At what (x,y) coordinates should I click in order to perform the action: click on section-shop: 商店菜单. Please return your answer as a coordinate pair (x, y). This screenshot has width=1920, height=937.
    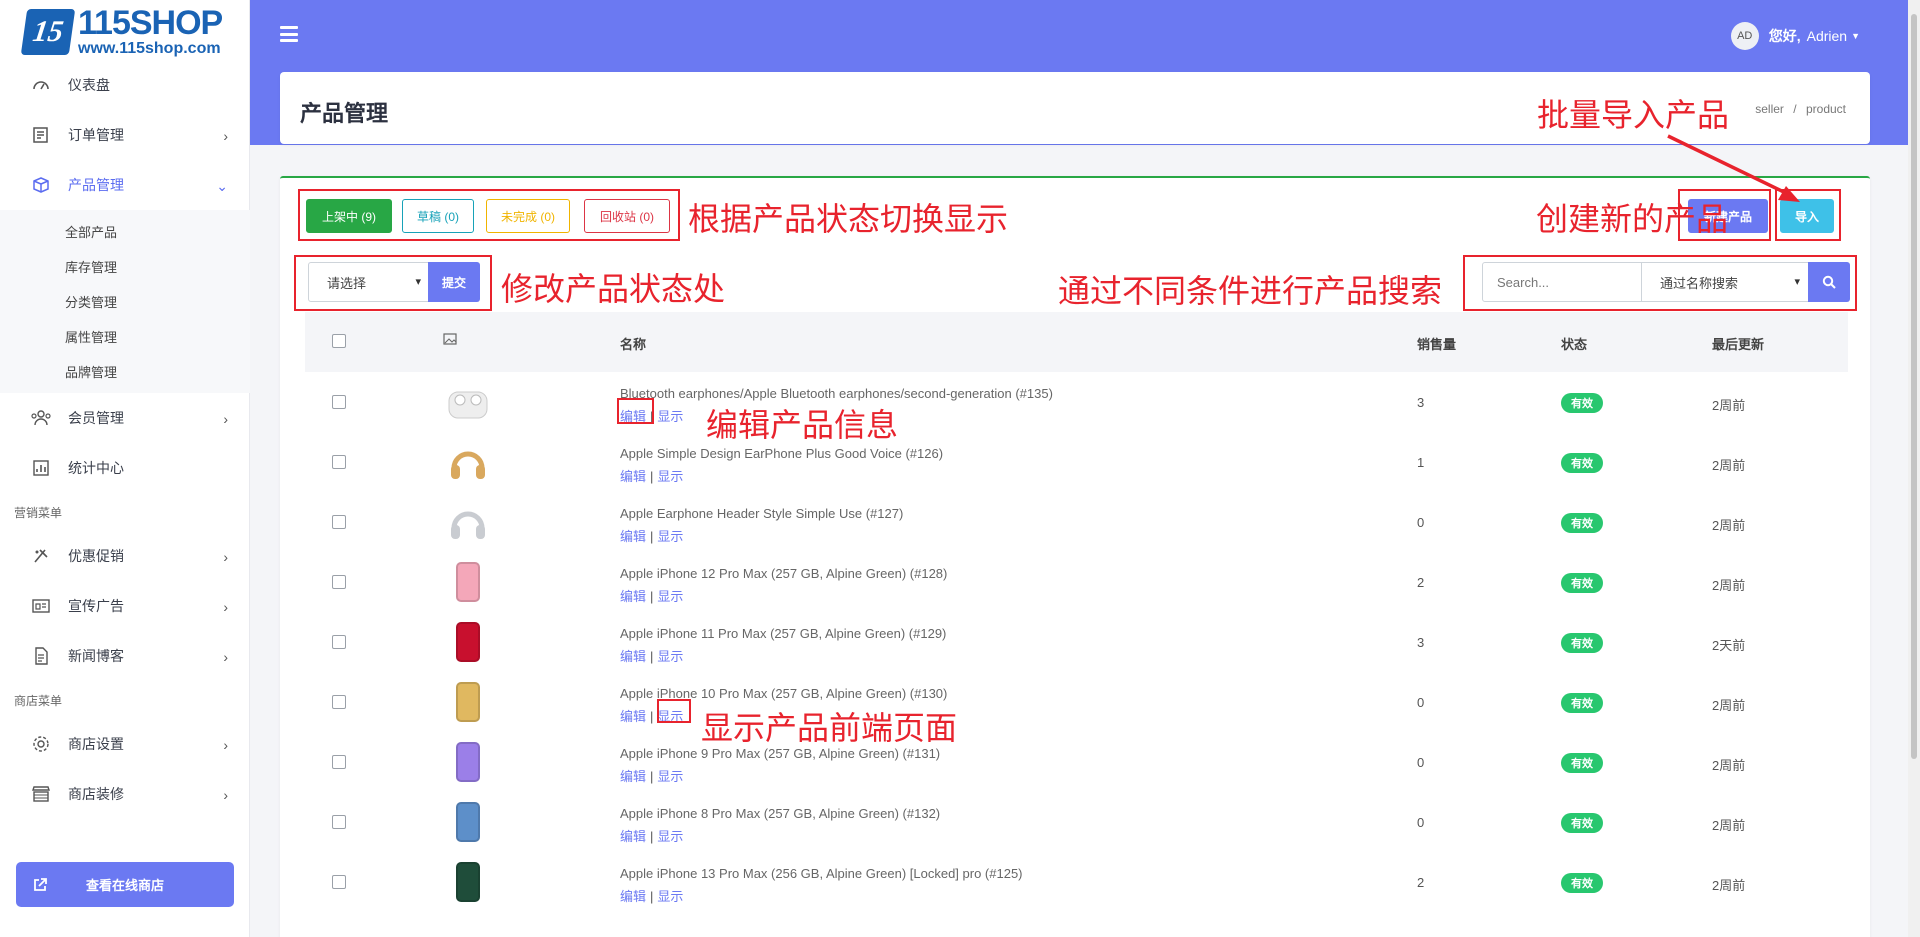
    Looking at the image, I should click on (38, 700).